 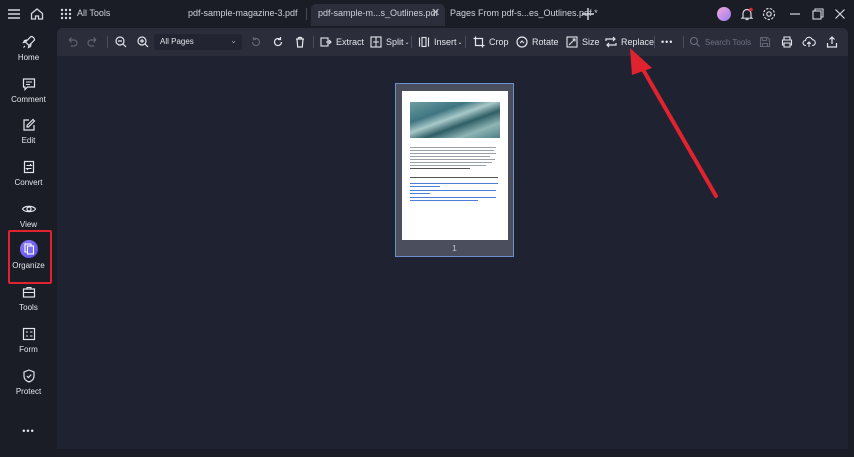 What do you see at coordinates (572, 42) in the screenshot?
I see `page-size-icon` at bounding box center [572, 42].